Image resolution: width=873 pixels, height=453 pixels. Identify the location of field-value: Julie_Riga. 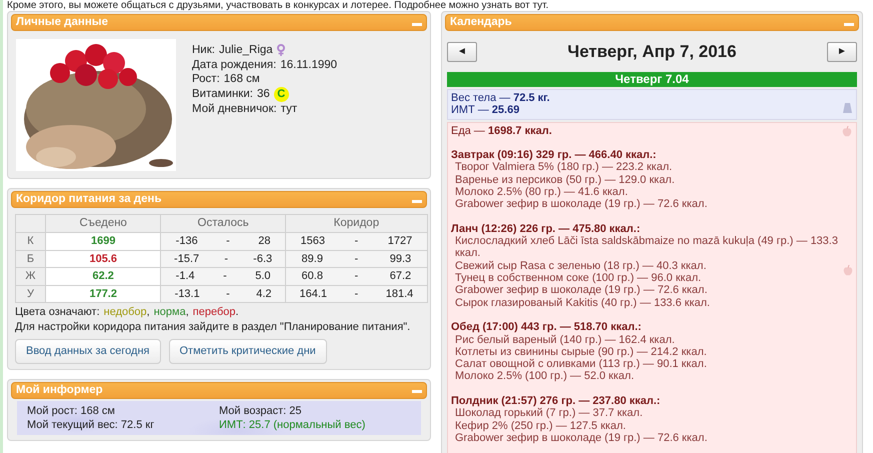
(245, 50).